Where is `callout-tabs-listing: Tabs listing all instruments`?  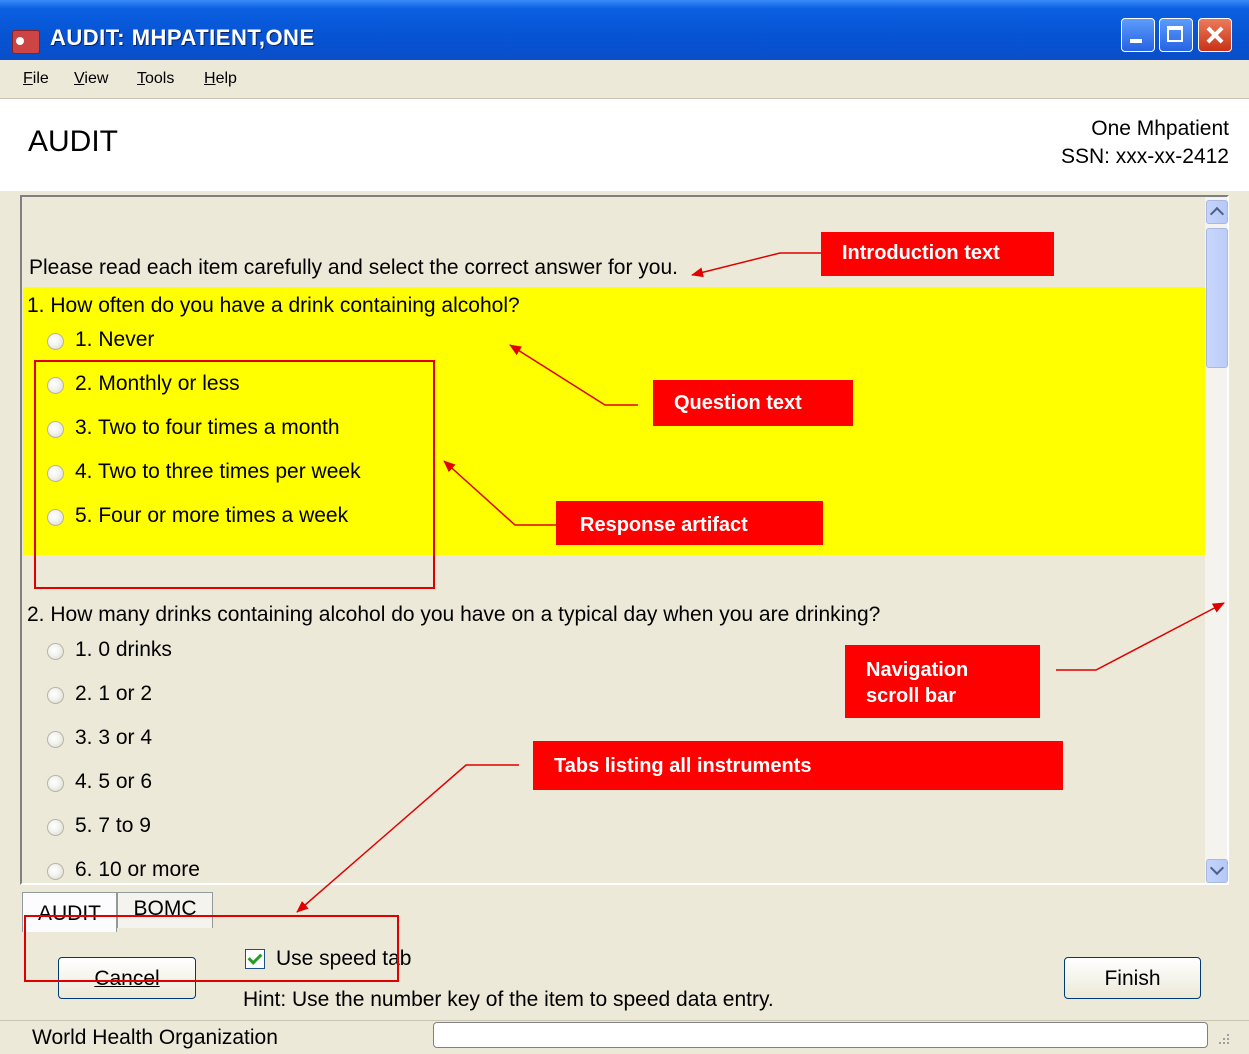
callout-tabs-listing: Tabs listing all instruments is located at coordinates (798, 765).